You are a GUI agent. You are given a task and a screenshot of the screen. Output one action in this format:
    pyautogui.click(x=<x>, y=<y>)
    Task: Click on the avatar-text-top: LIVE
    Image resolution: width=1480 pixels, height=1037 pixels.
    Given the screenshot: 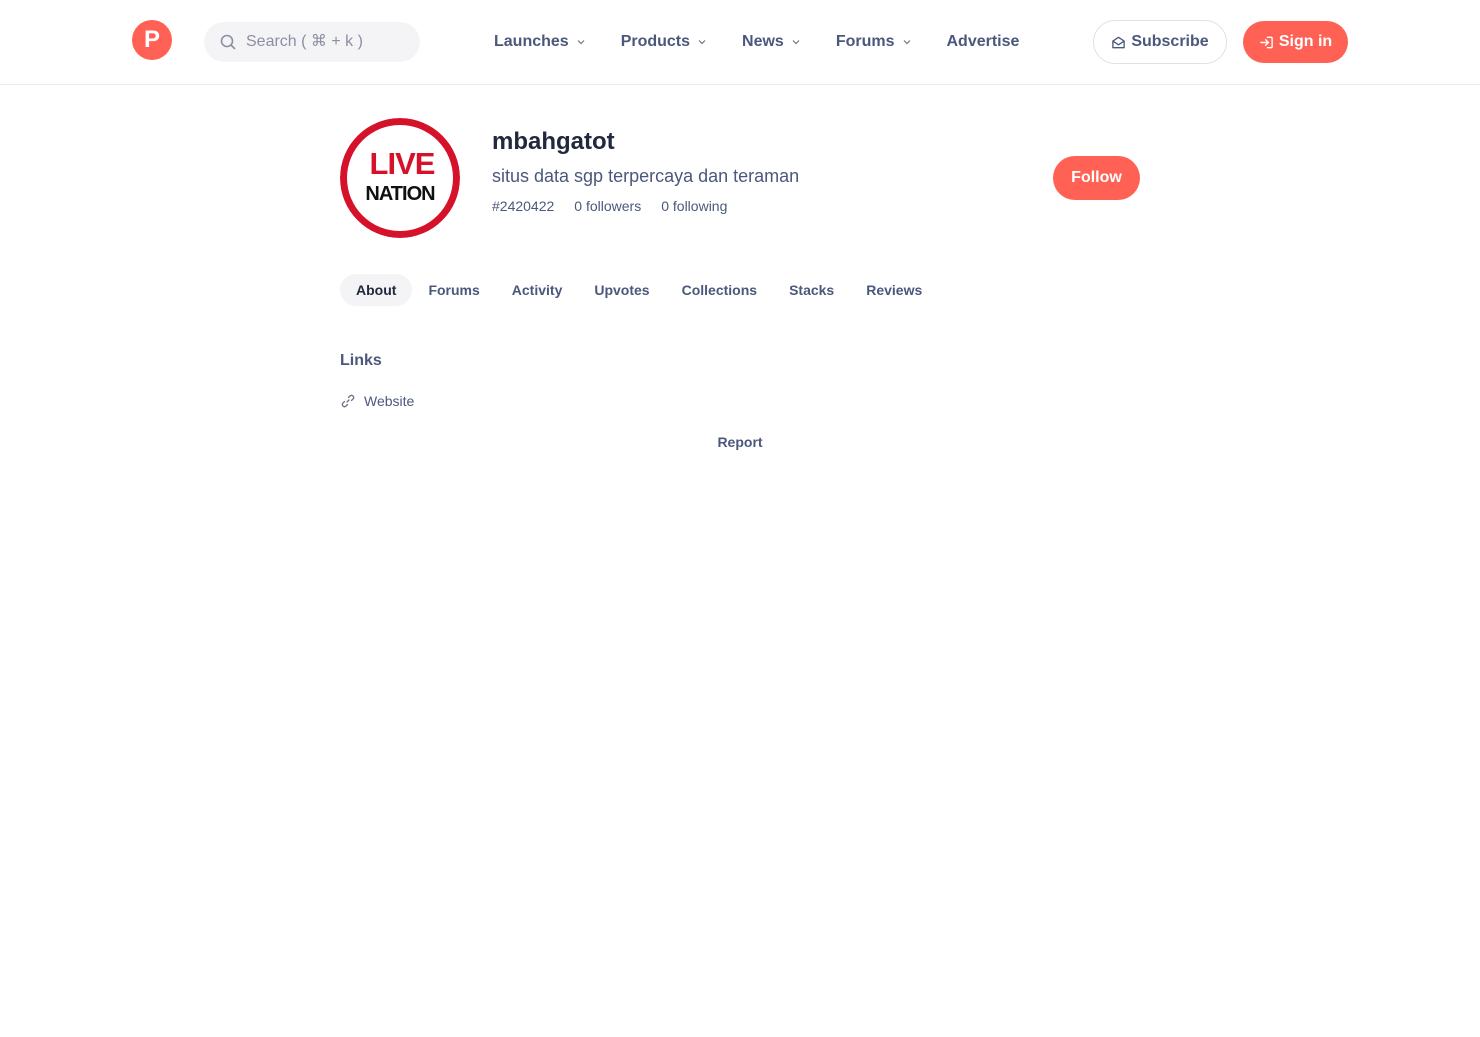 What is the action you would take?
    pyautogui.click(x=402, y=163)
    